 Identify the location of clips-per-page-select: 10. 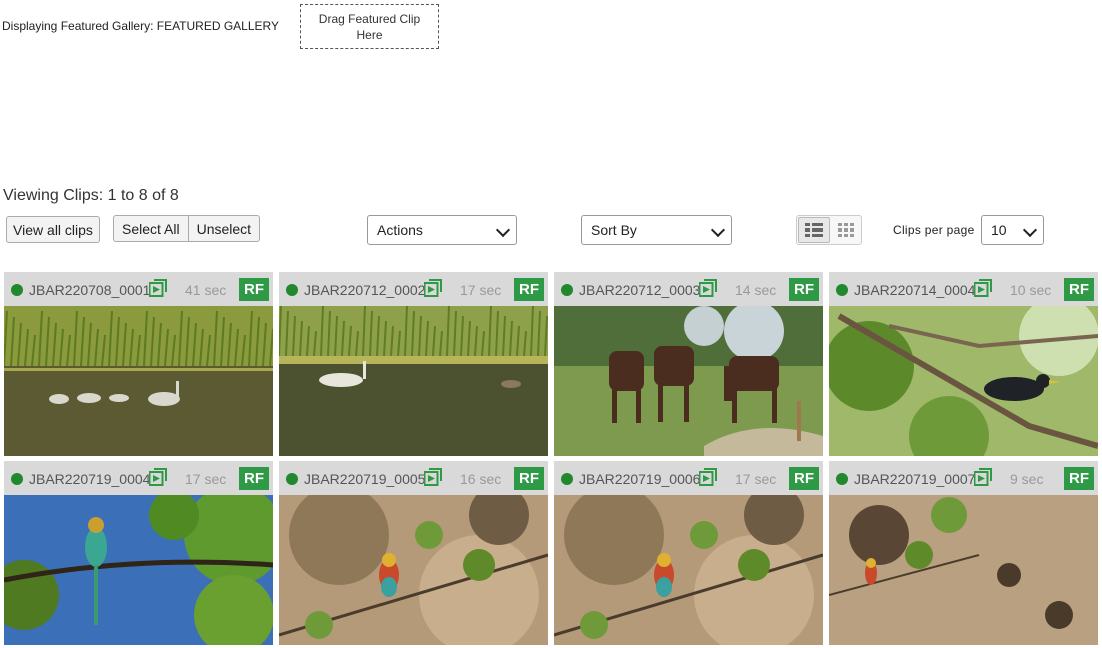
(1012, 230).